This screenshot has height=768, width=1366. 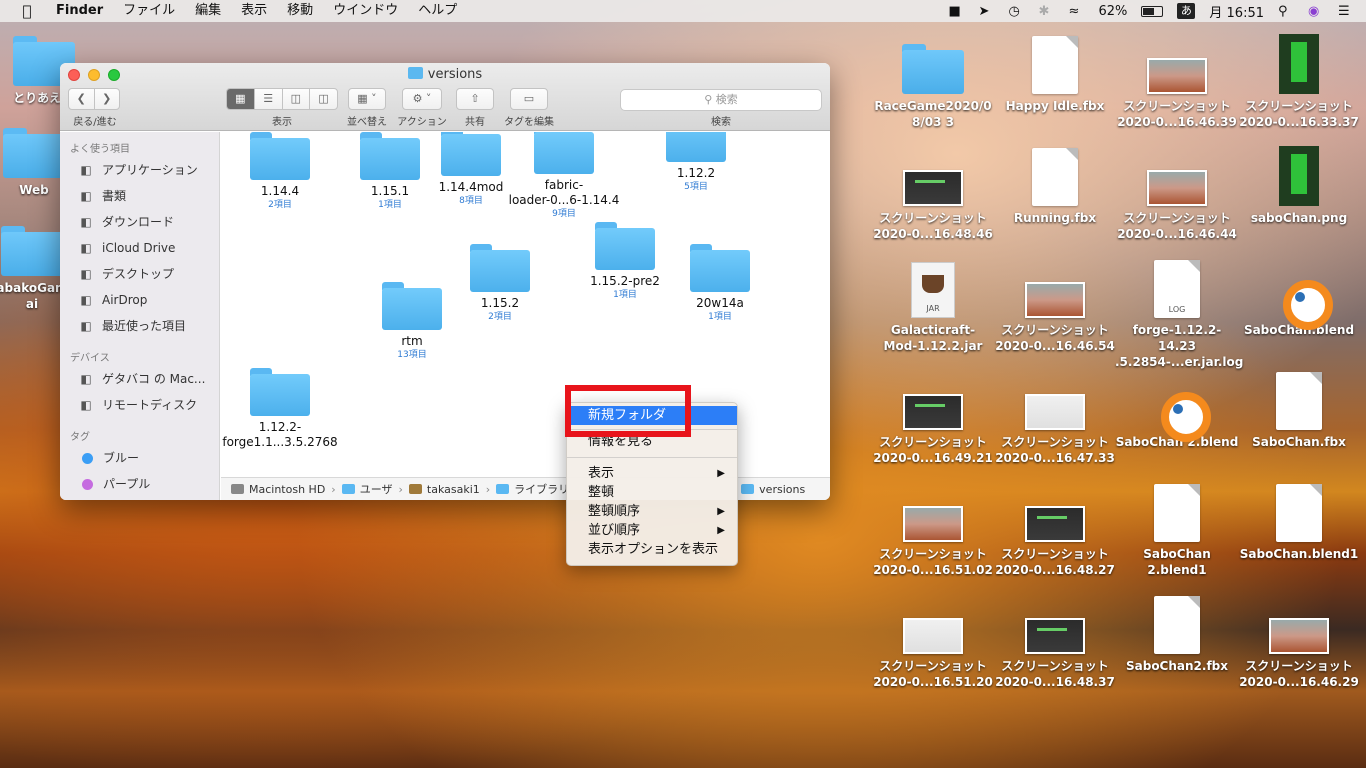 What do you see at coordinates (139, 405) in the screenshot?
I see `sidebar-item: ◧ リモートディスク` at bounding box center [139, 405].